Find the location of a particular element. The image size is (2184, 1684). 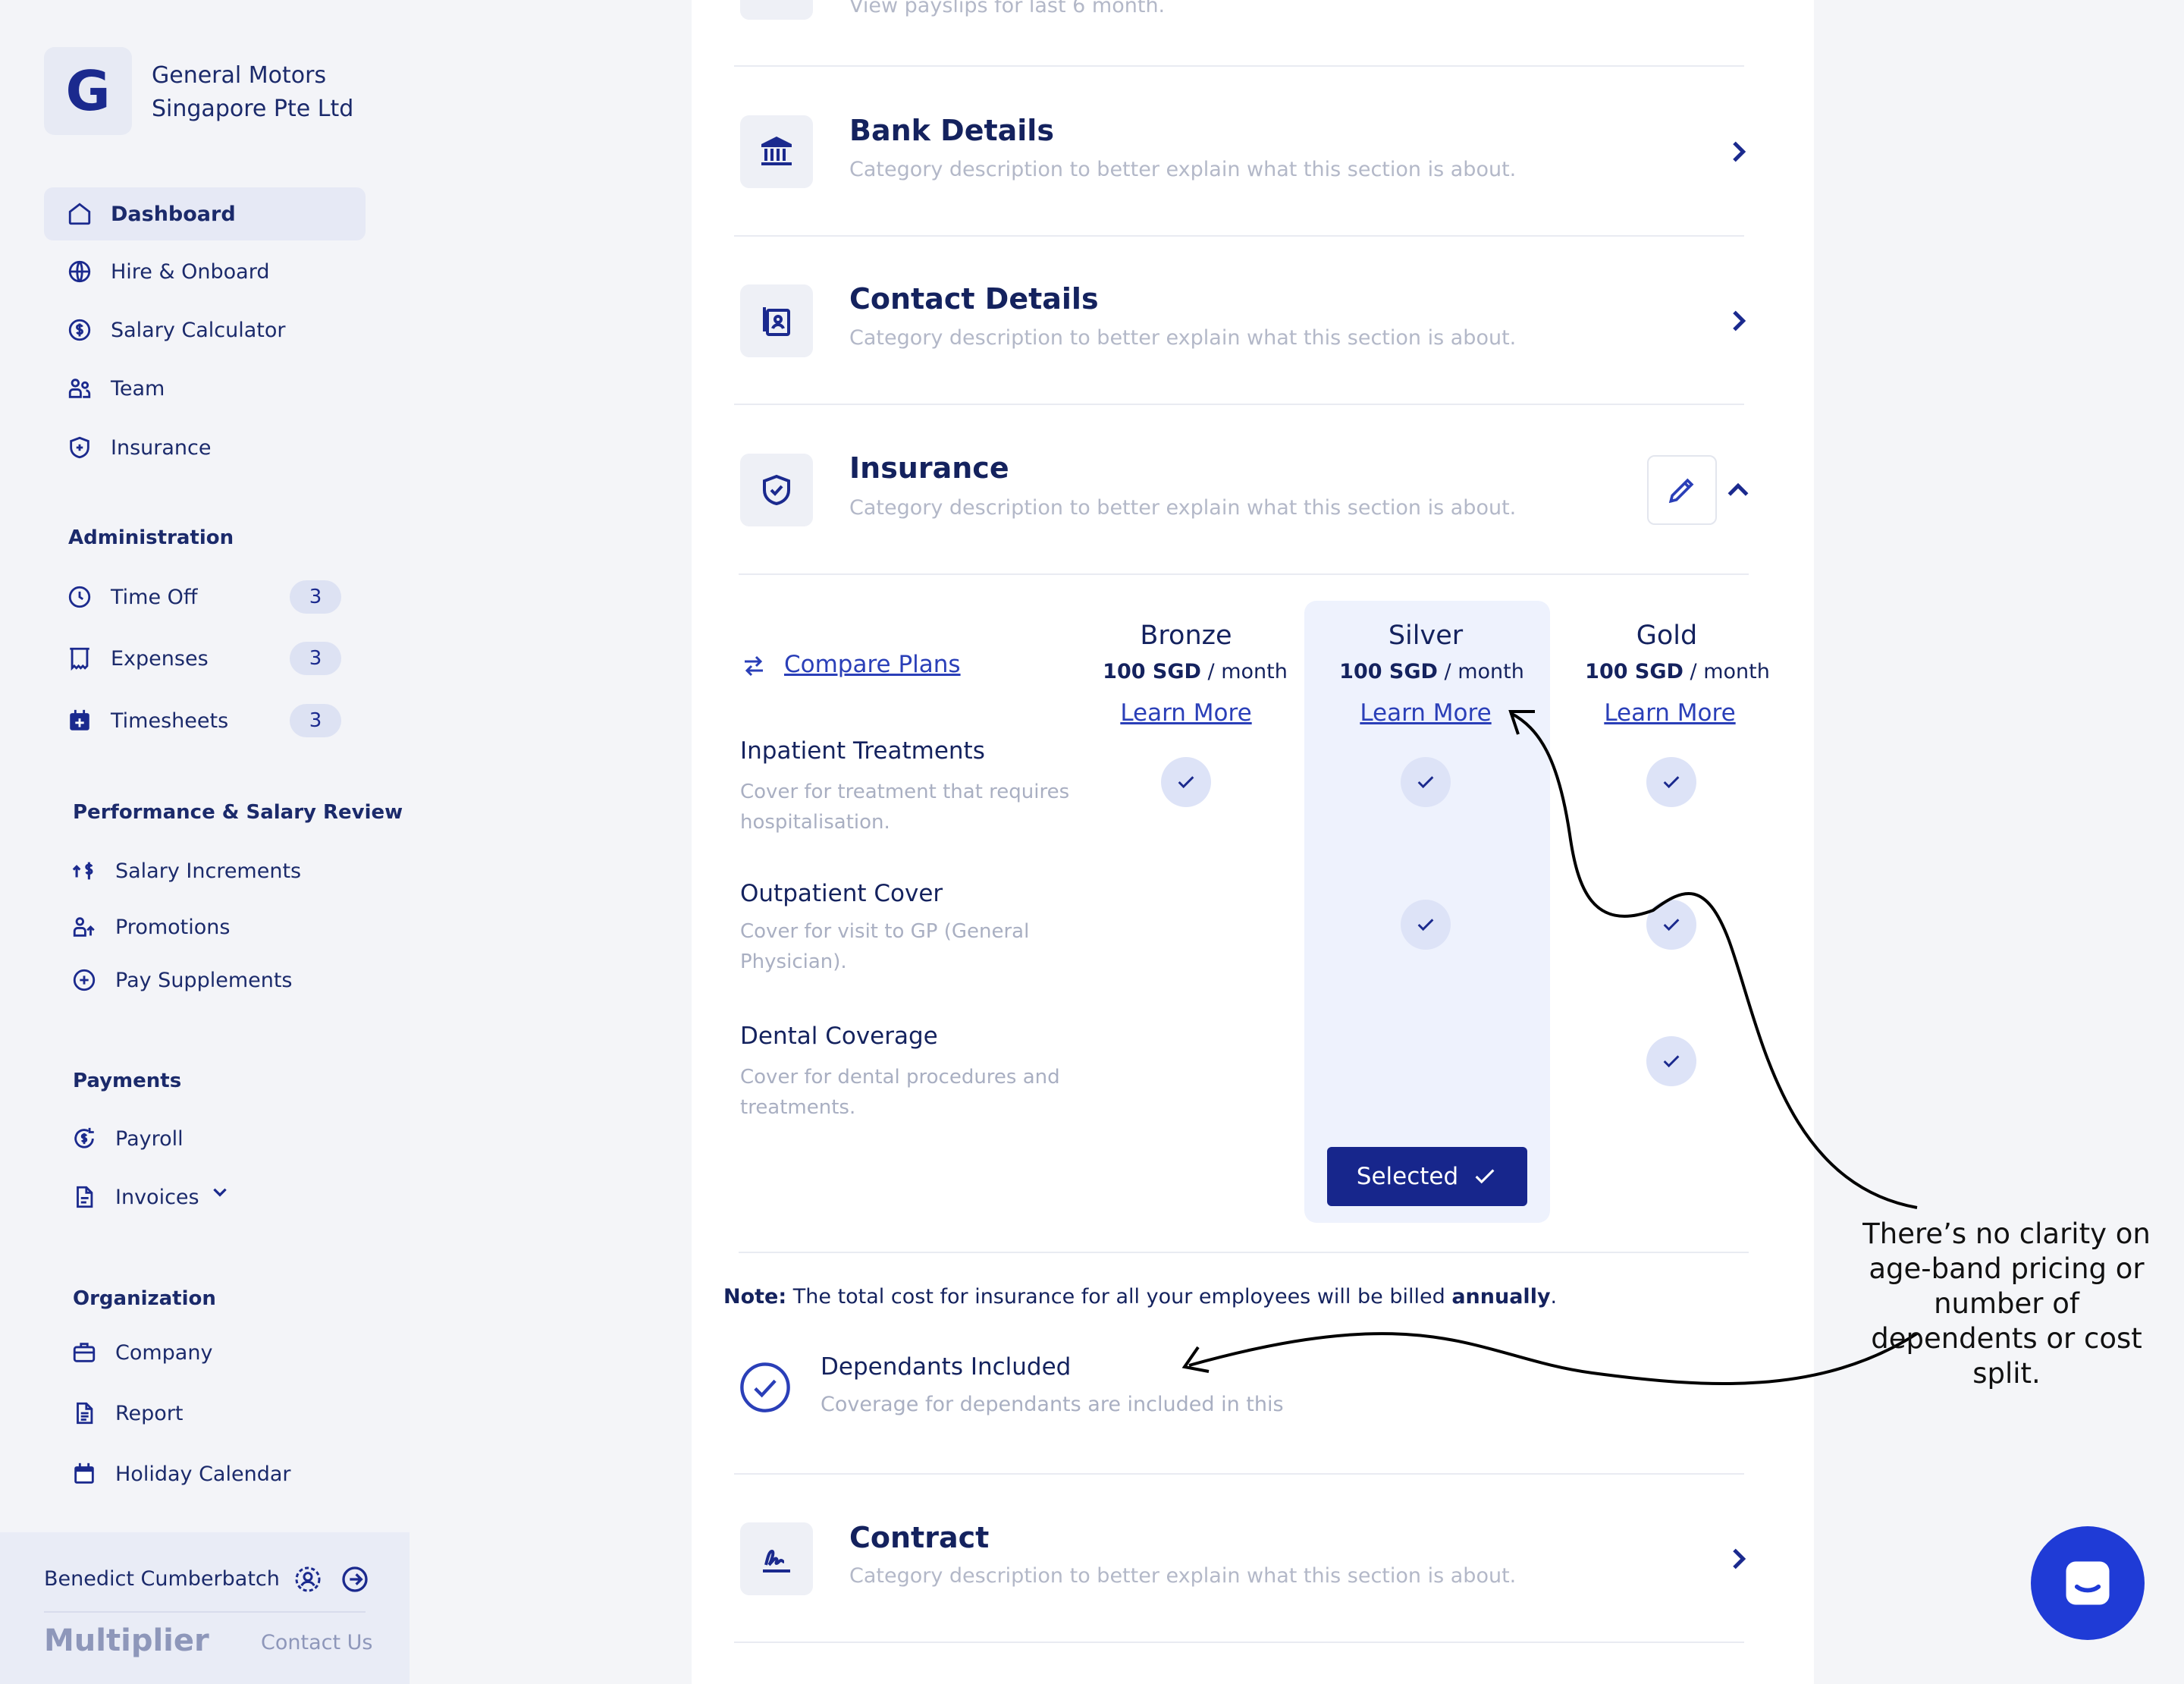

chevron-up-icon is located at coordinates (1738, 491).